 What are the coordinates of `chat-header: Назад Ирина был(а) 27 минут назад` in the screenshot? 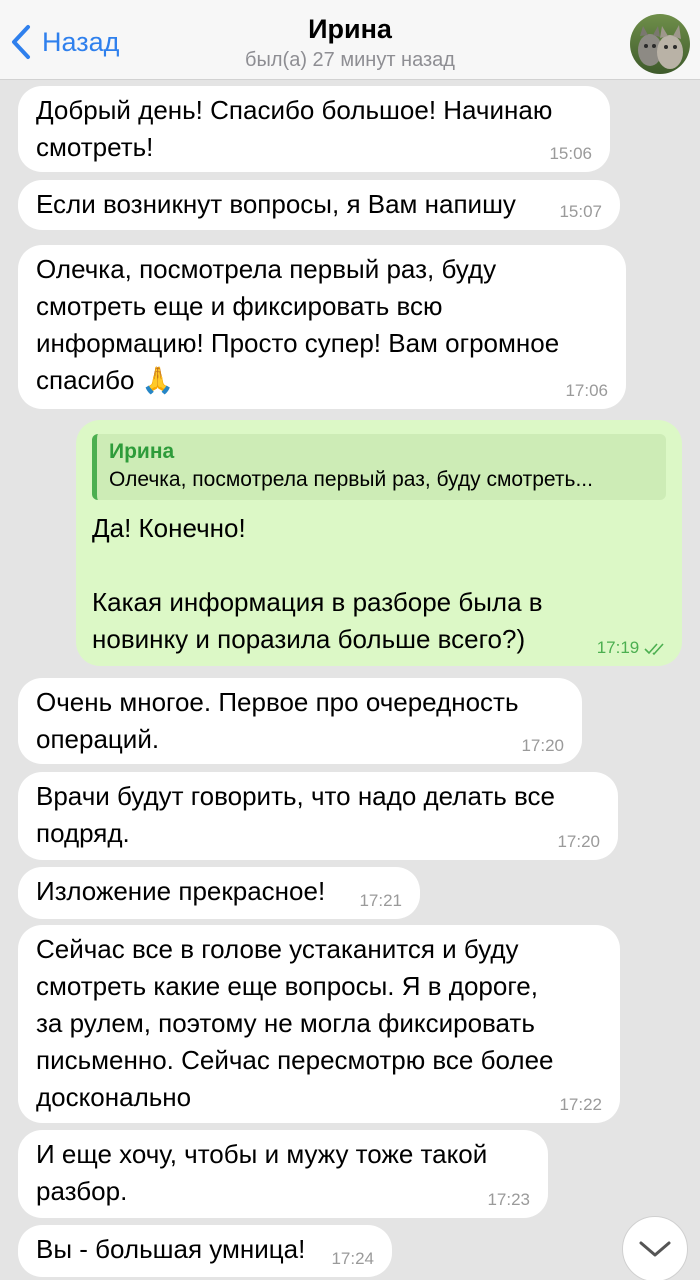 It's located at (350, 40).